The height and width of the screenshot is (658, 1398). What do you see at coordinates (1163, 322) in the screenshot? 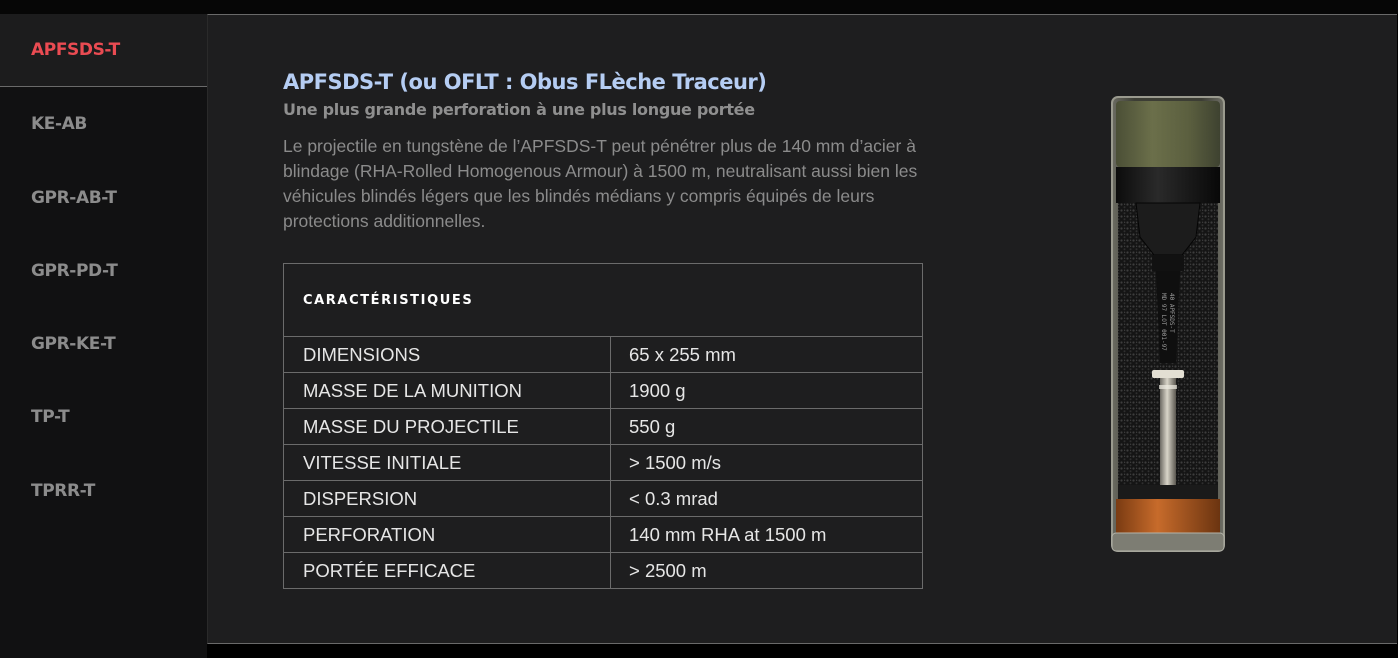
I see `cartridge-marking: MD 97 LOT 001-97` at bounding box center [1163, 322].